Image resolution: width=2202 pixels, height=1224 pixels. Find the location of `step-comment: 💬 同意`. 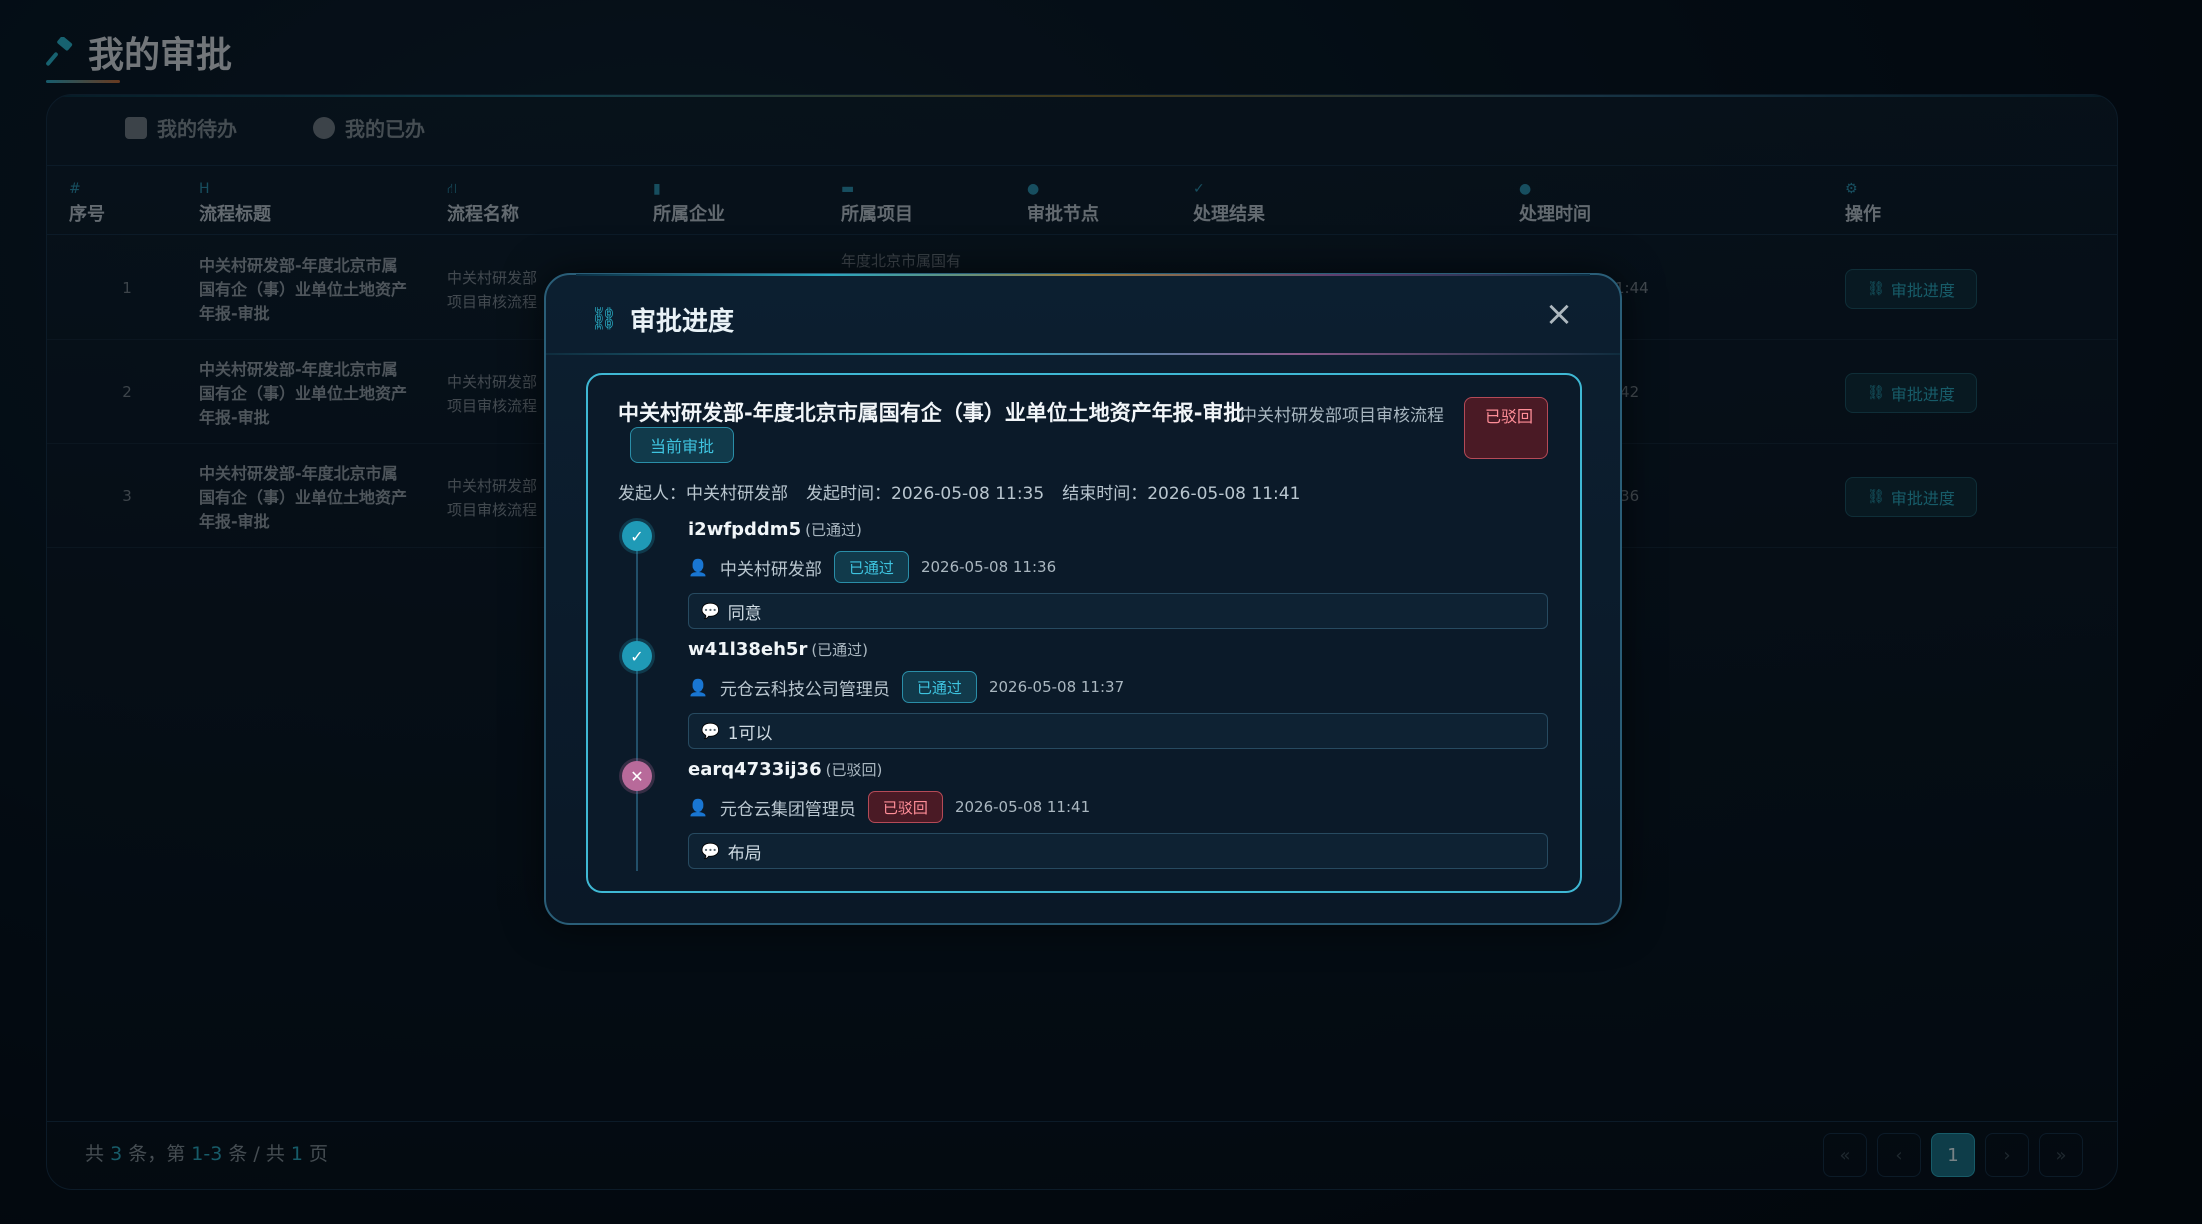

step-comment: 💬 同意 is located at coordinates (1118, 611).